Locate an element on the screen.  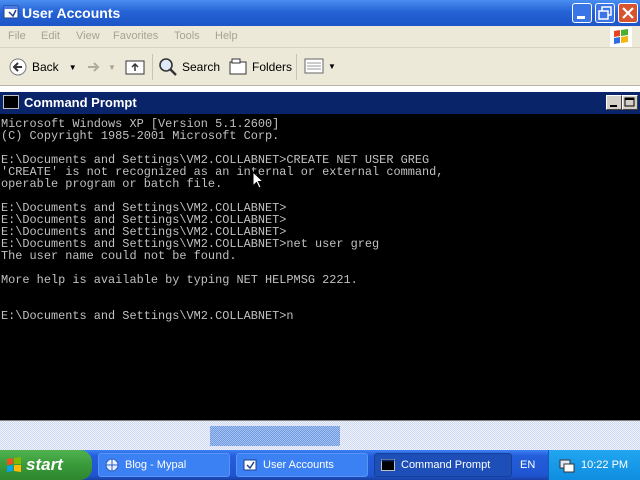
browser-icon is located at coordinates (112, 465).